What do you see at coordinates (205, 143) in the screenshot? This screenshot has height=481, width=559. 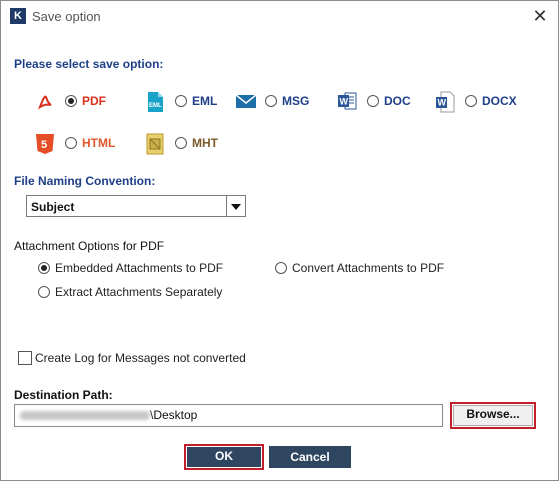 I see `option-label: MHT` at bounding box center [205, 143].